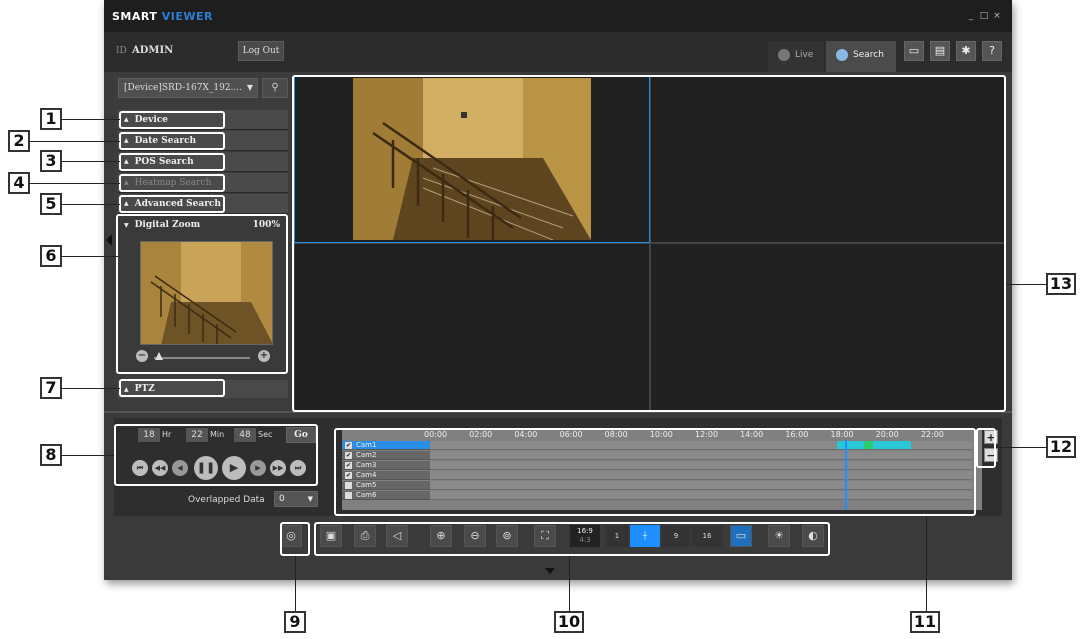 This screenshot has height=639, width=1084. I want to click on callout-7: 7, so click(51, 388).